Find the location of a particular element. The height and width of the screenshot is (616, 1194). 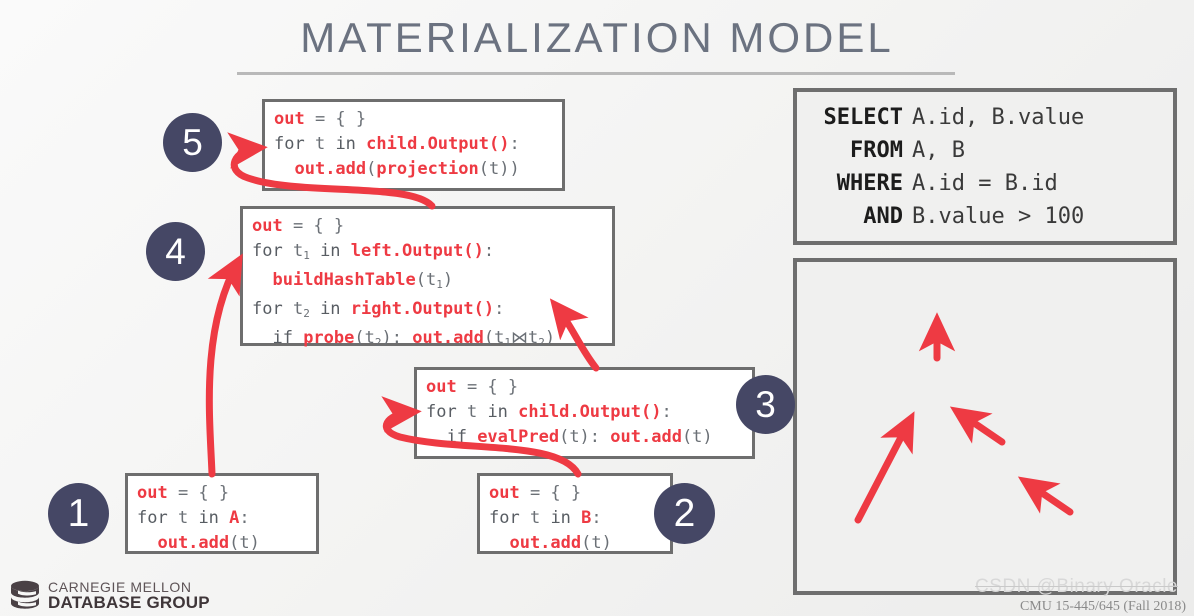

box4-l3-indent is located at coordinates (262, 280).